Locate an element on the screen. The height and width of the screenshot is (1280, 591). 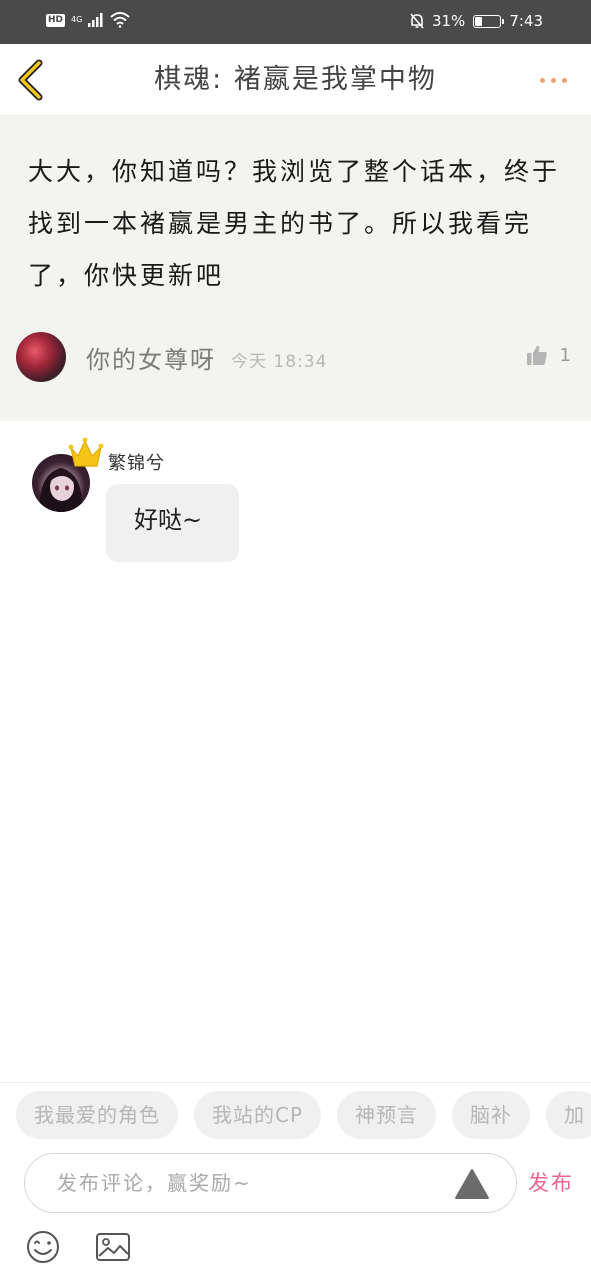
quick-tag-chip: 神预言 is located at coordinates (387, 1115).